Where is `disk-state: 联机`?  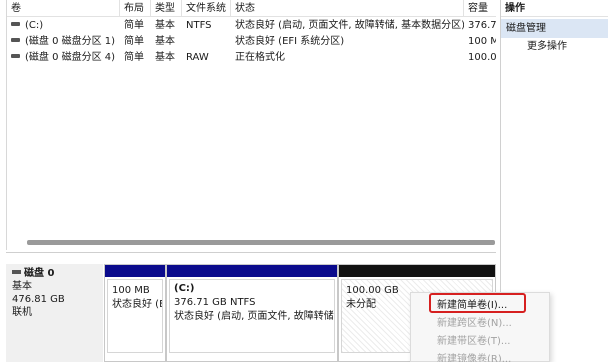 disk-state: 联机 is located at coordinates (22, 312).